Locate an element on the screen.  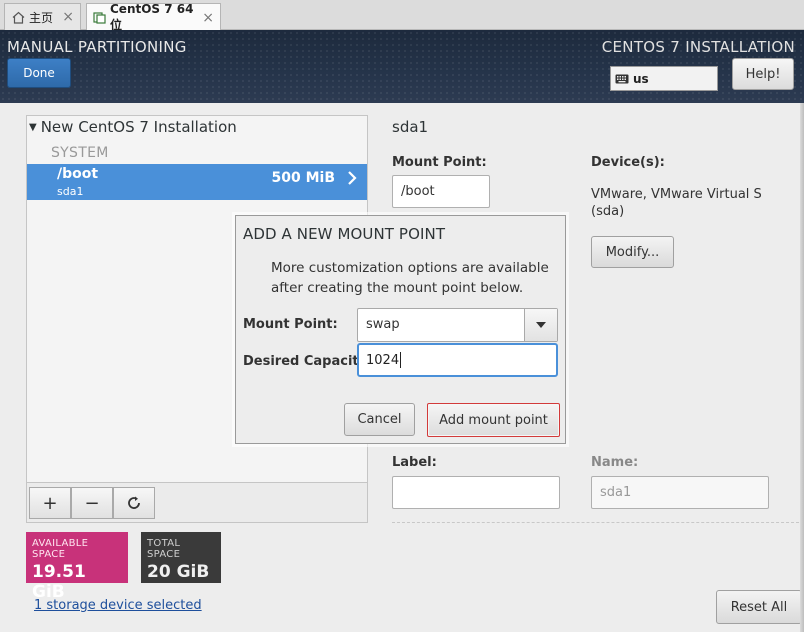
available-space-value: 19.51 GiB is located at coordinates (77, 582).